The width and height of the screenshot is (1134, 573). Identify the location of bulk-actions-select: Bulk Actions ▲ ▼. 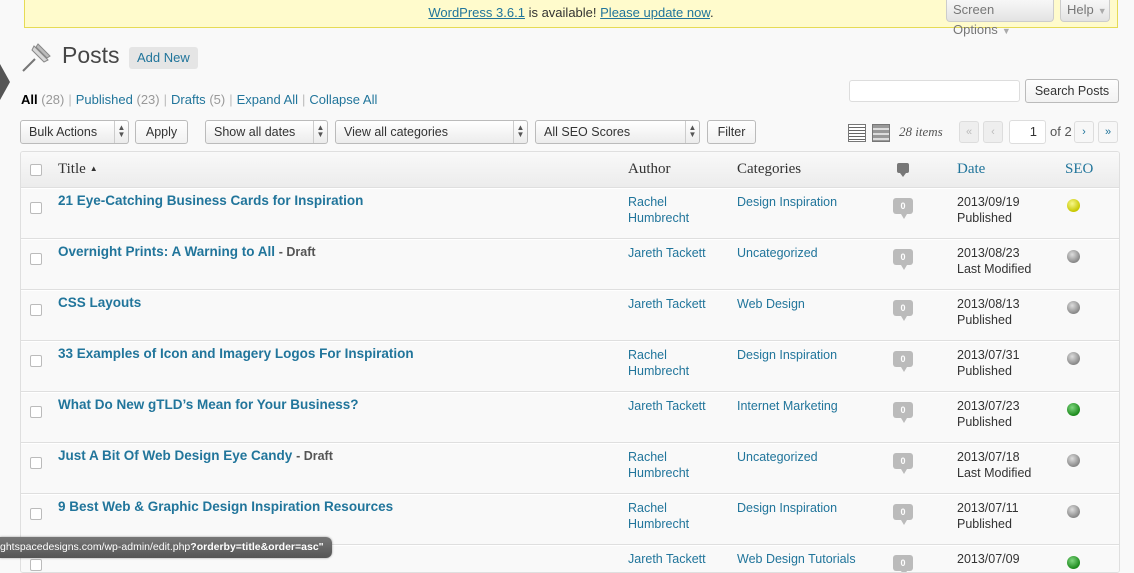
(74, 132).